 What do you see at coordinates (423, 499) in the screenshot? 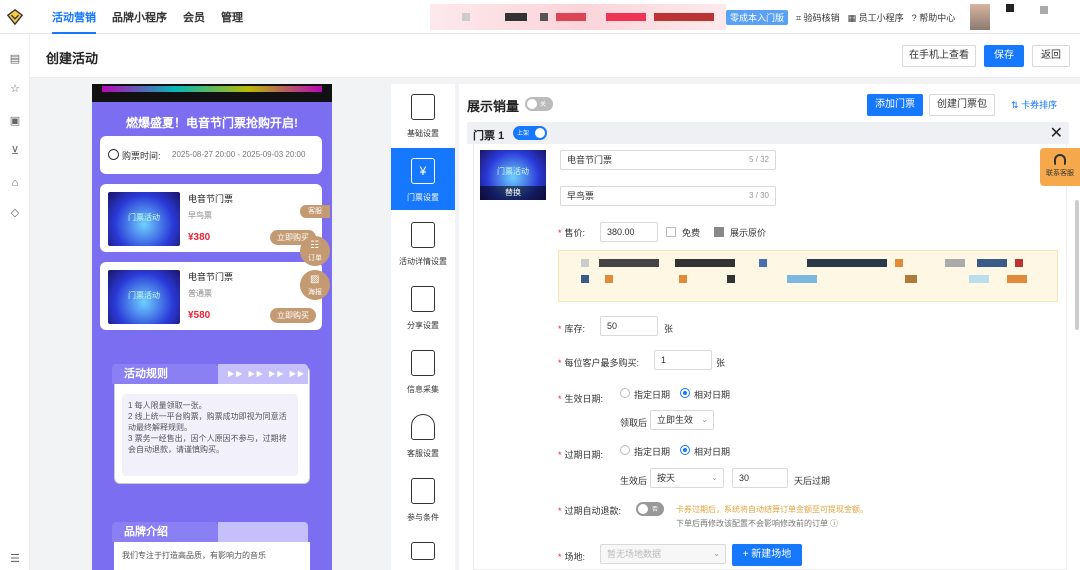
I see `step-participation-conditions: 参与条件` at bounding box center [423, 499].